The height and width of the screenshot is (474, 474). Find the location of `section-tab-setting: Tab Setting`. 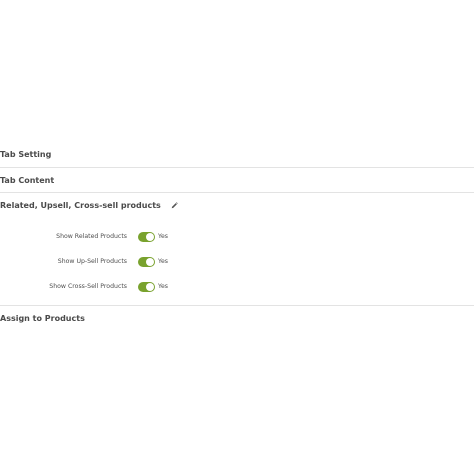

section-tab-setting: Tab Setting is located at coordinates (25, 154).